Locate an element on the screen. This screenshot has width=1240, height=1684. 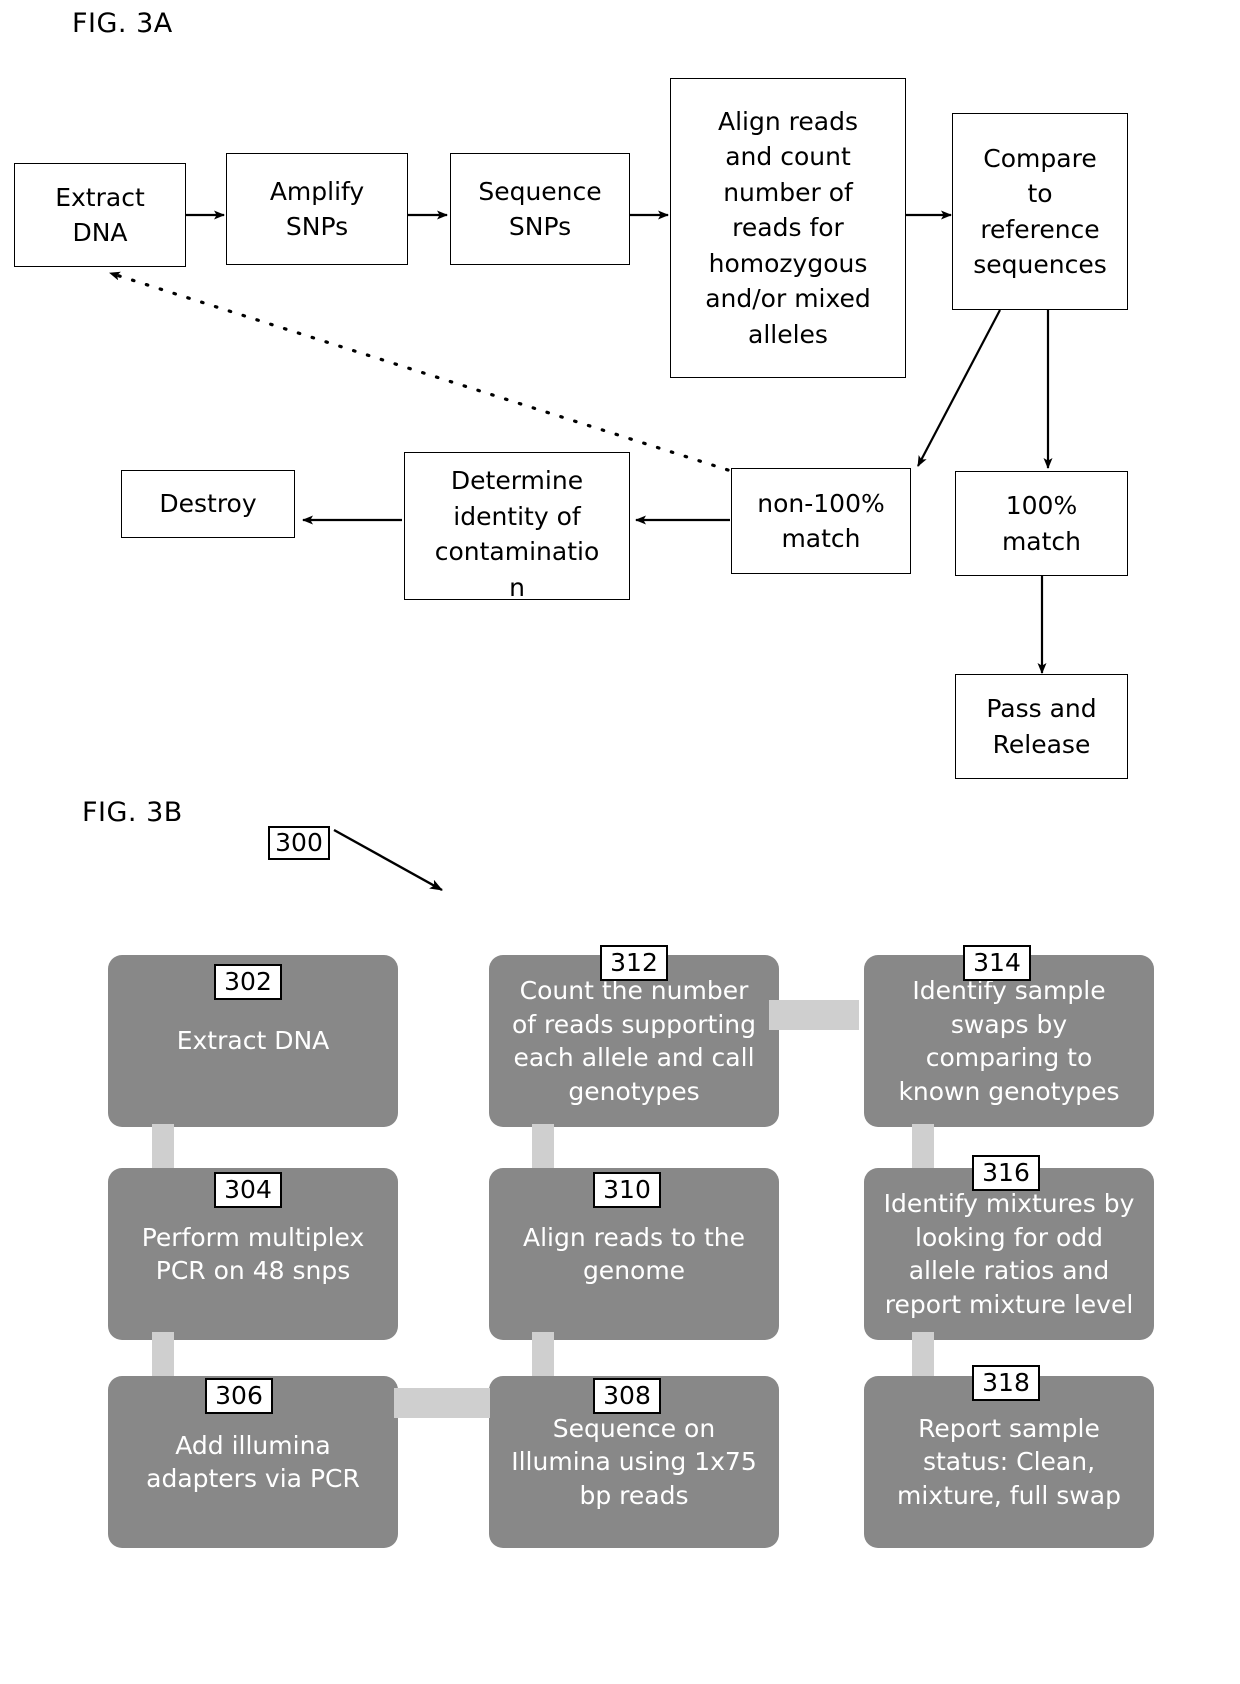
fig-3a-caption: FIG. 3A is located at coordinates (122, 23).